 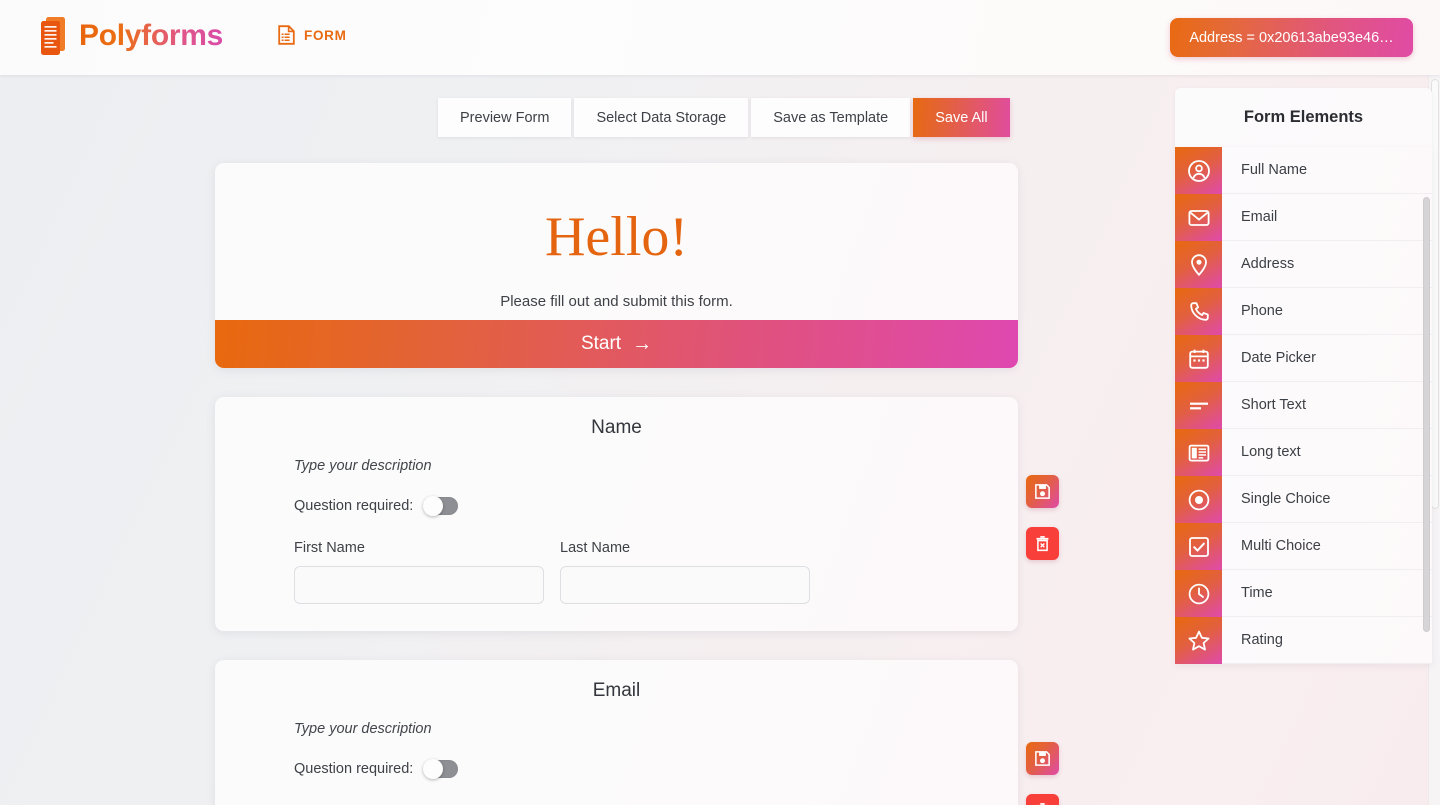 I want to click on sidebar-item-label: Single Choice, so click(x=1286, y=499).